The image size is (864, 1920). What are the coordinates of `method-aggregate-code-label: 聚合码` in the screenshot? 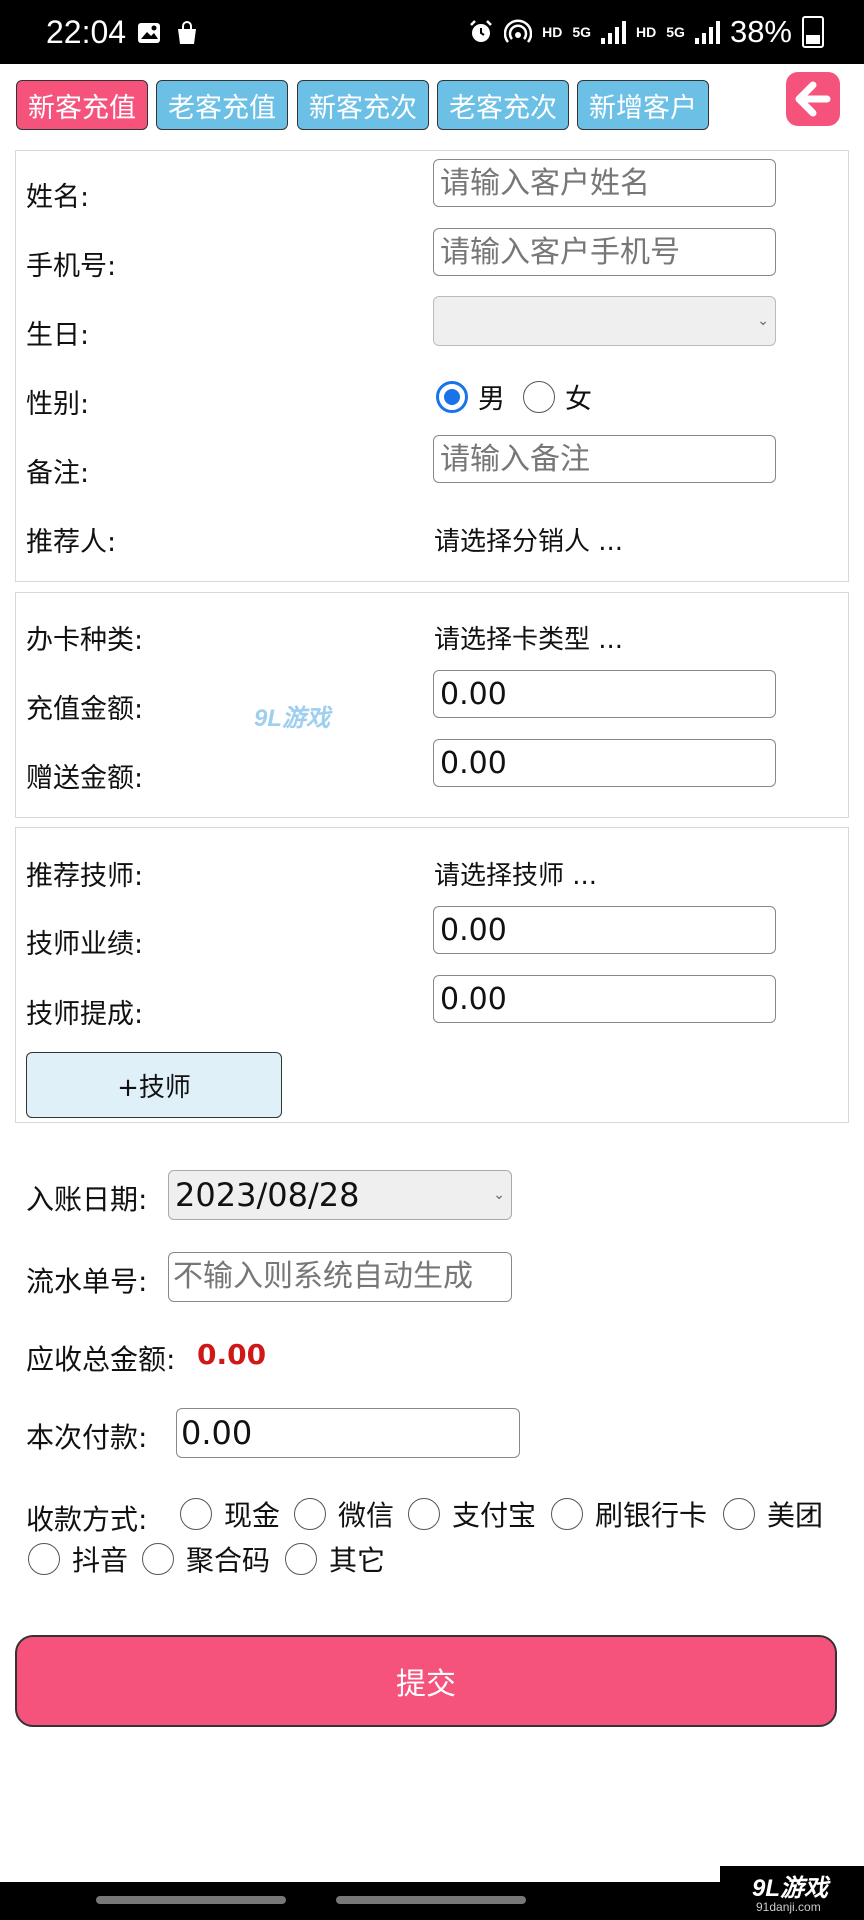 It's located at (228, 1560).